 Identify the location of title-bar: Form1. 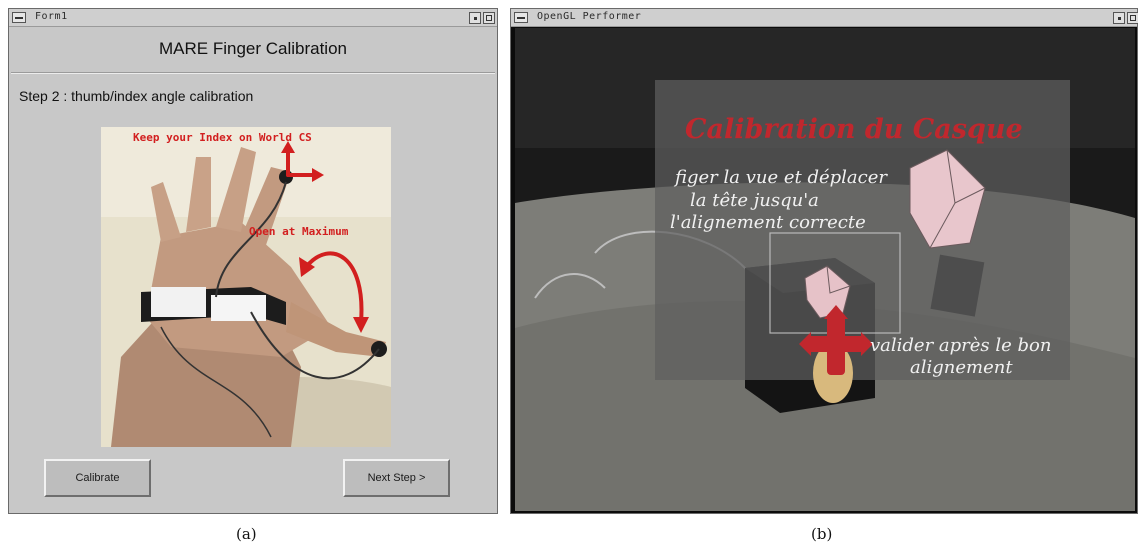
(253, 18).